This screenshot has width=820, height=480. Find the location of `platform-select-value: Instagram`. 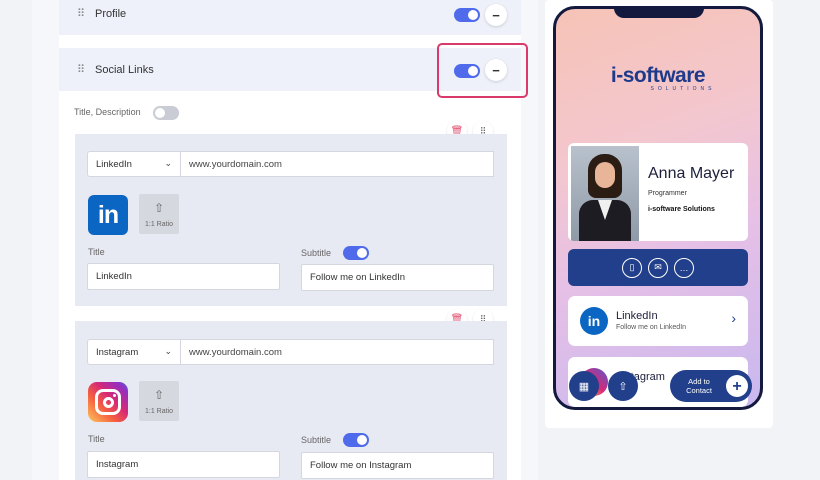

platform-select-value: Instagram is located at coordinates (117, 352).